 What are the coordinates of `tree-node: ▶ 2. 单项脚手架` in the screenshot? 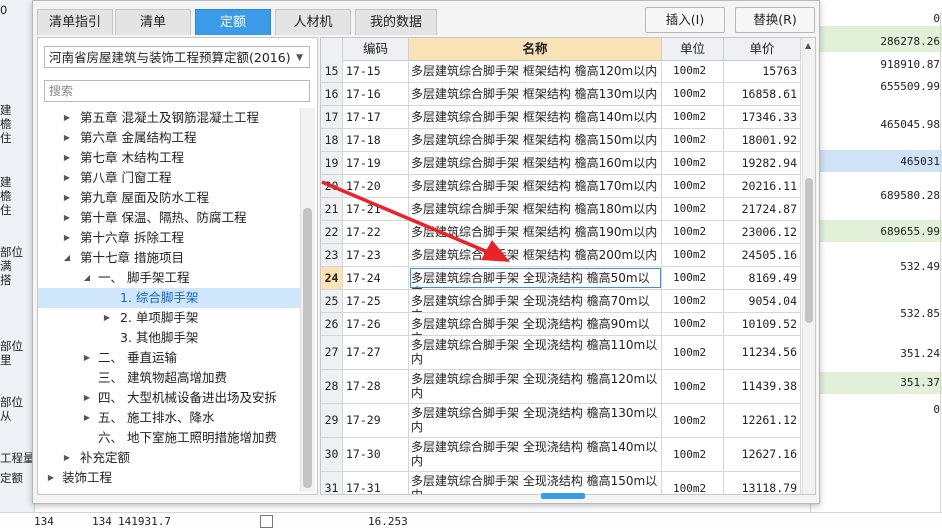 It's located at (169, 318).